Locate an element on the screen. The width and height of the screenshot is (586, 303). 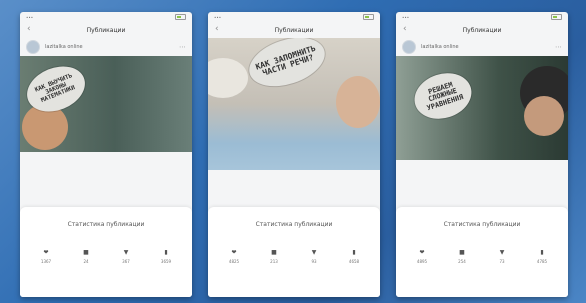
stat-value: 24 is located at coordinates (86, 261).